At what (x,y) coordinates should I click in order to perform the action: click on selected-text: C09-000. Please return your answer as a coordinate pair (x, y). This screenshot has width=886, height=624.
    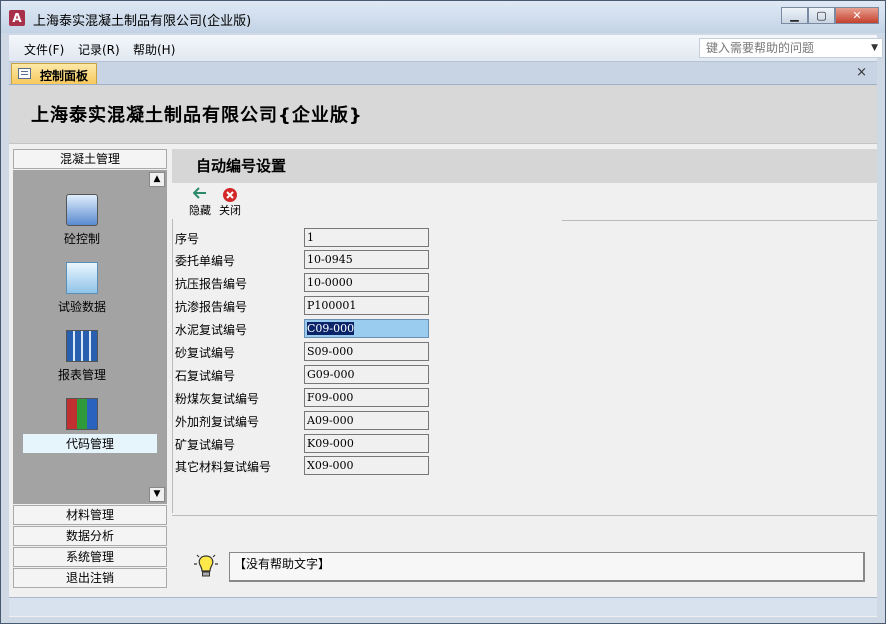
    Looking at the image, I should click on (331, 328).